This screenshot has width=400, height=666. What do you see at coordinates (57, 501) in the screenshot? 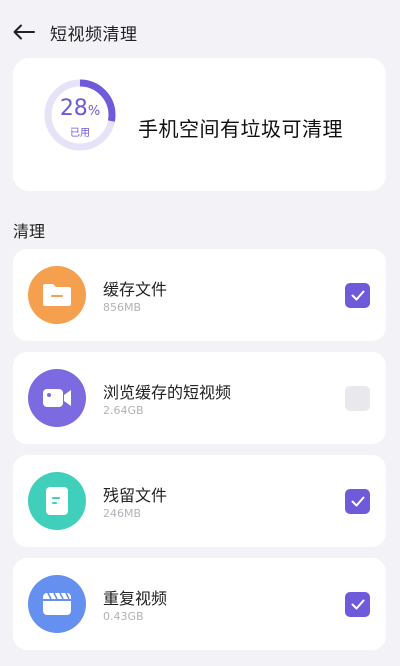
I see `document-icon` at bounding box center [57, 501].